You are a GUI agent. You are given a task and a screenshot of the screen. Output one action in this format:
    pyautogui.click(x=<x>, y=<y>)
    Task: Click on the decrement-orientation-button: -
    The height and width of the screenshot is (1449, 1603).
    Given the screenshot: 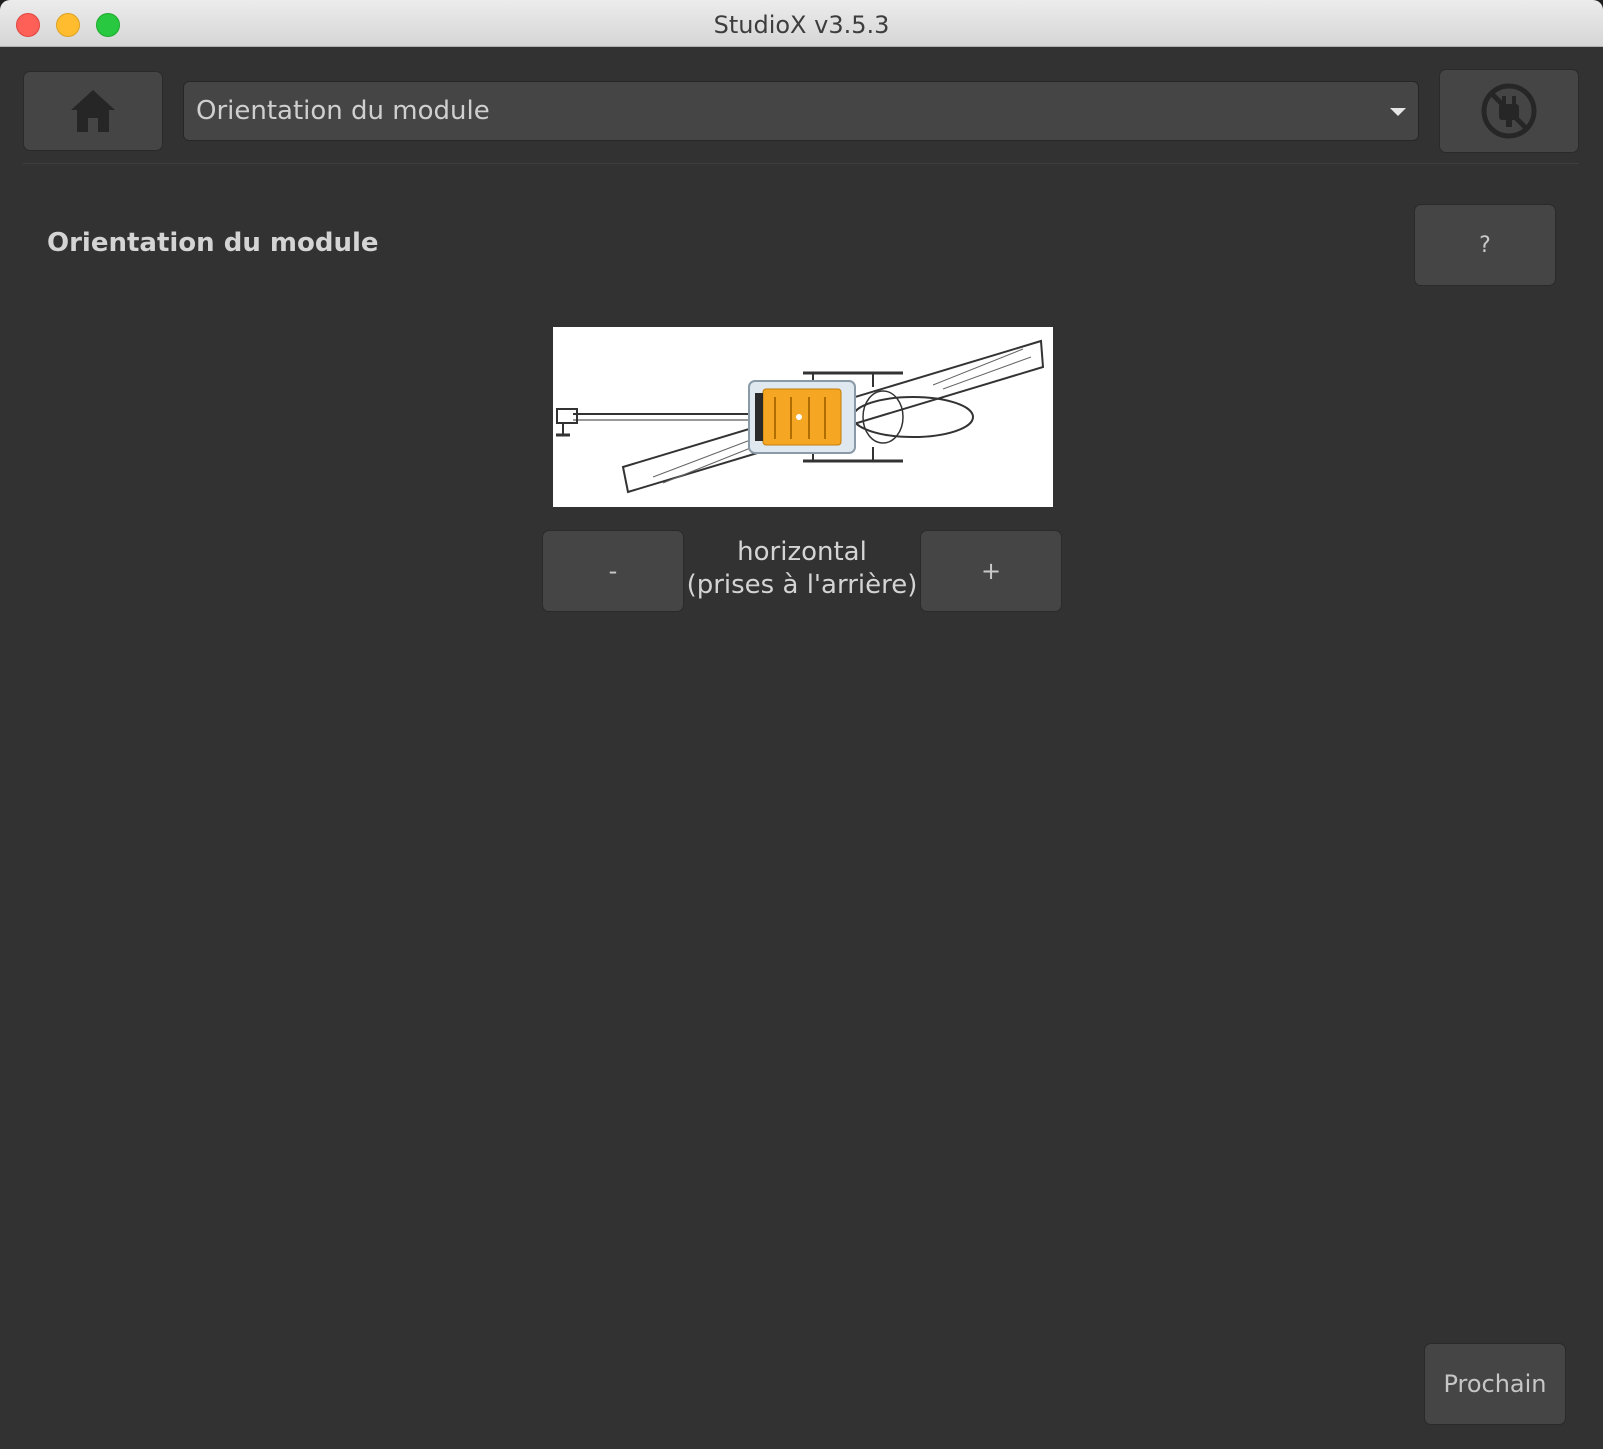 What is the action you would take?
    pyautogui.click(x=613, y=571)
    